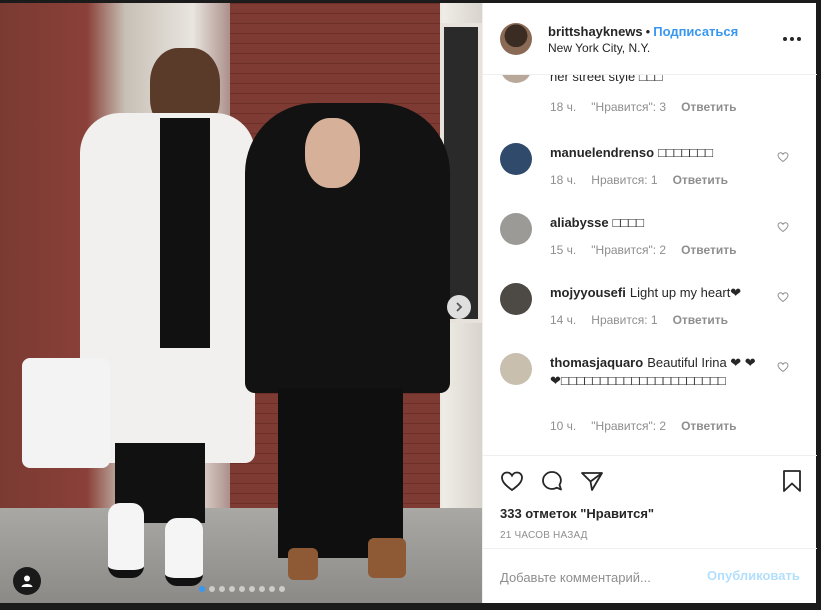 The width and height of the screenshot is (821, 610). Describe the element at coordinates (602, 152) in the screenshot. I see `commenter-username: manuelendrenso` at that location.